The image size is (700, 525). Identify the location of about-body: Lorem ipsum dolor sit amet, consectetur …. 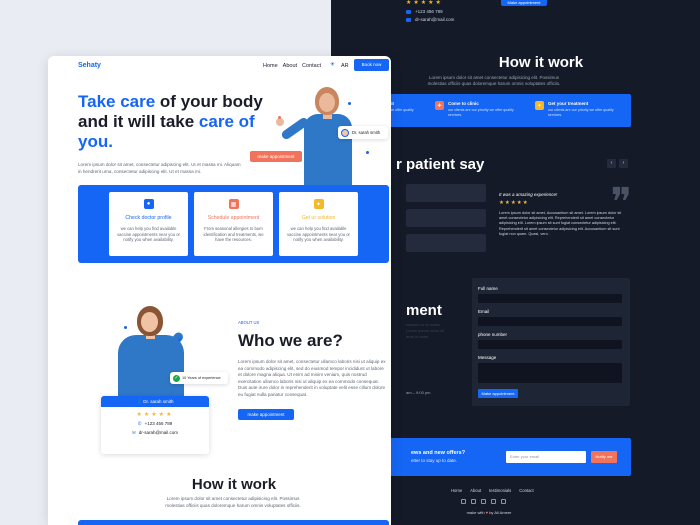
(312, 378).